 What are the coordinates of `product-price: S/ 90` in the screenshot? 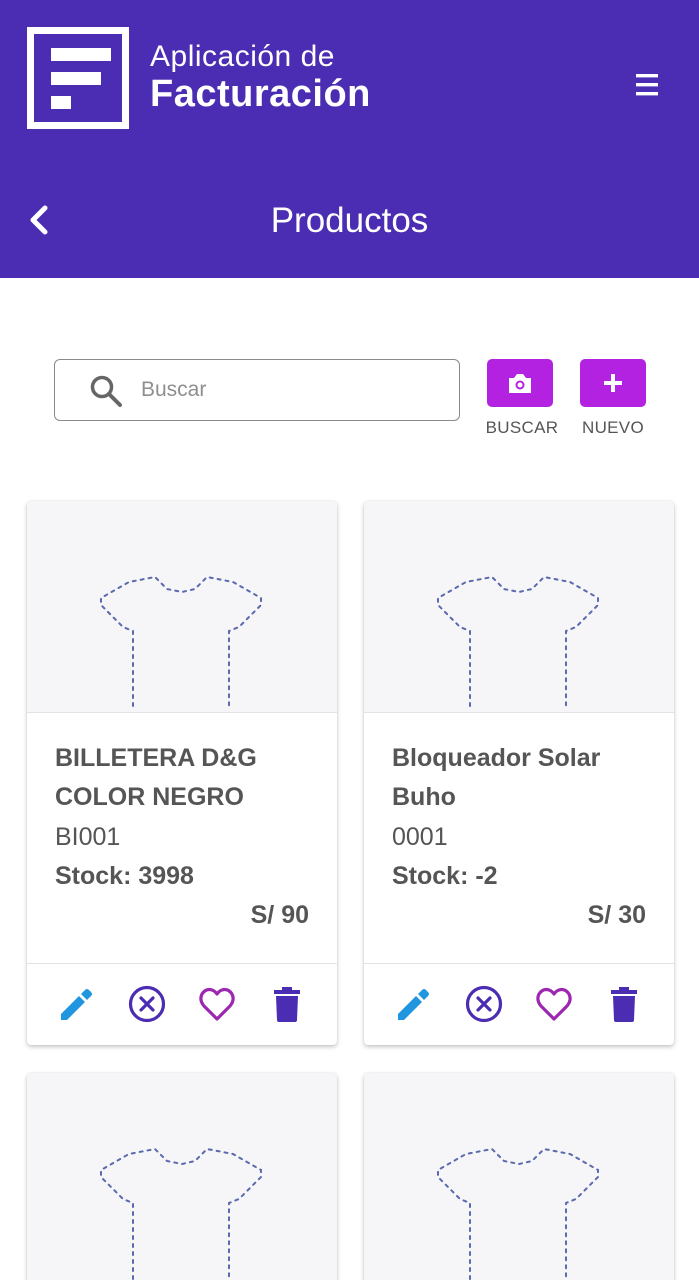 It's located at (279, 915).